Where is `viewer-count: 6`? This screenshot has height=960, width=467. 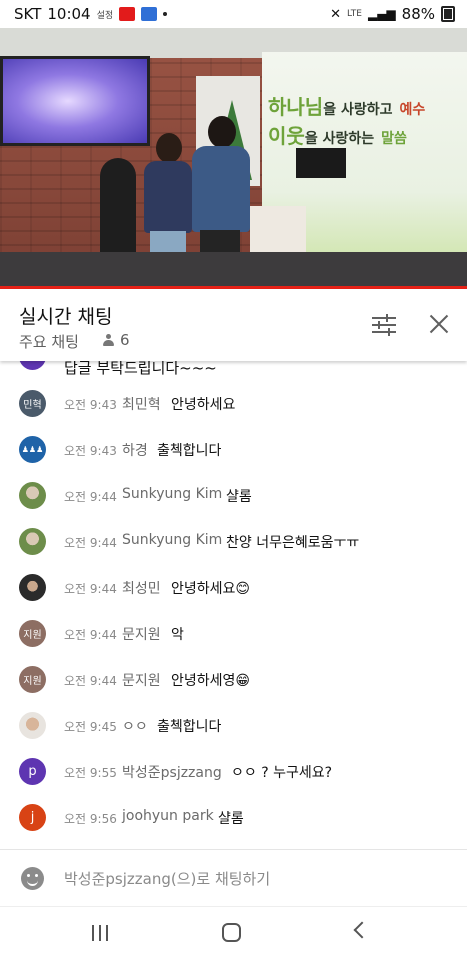
viewer-count: 6 is located at coordinates (116, 340).